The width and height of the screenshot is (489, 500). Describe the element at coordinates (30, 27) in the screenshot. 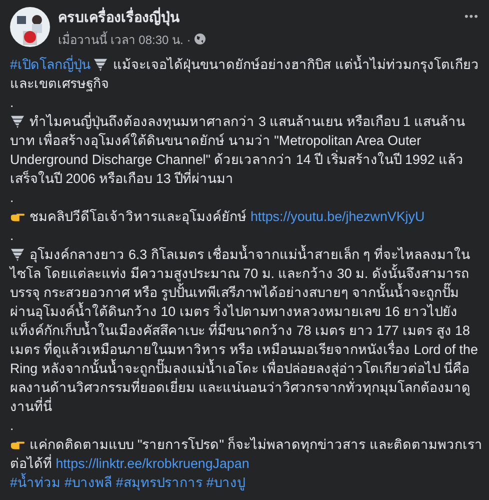

I see `avatar-icon` at that location.